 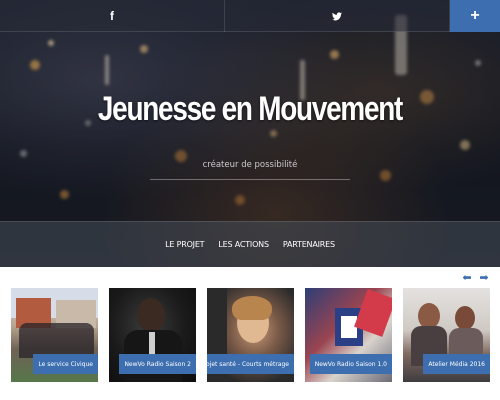 I want to click on twitter-icon, so click(x=337, y=15).